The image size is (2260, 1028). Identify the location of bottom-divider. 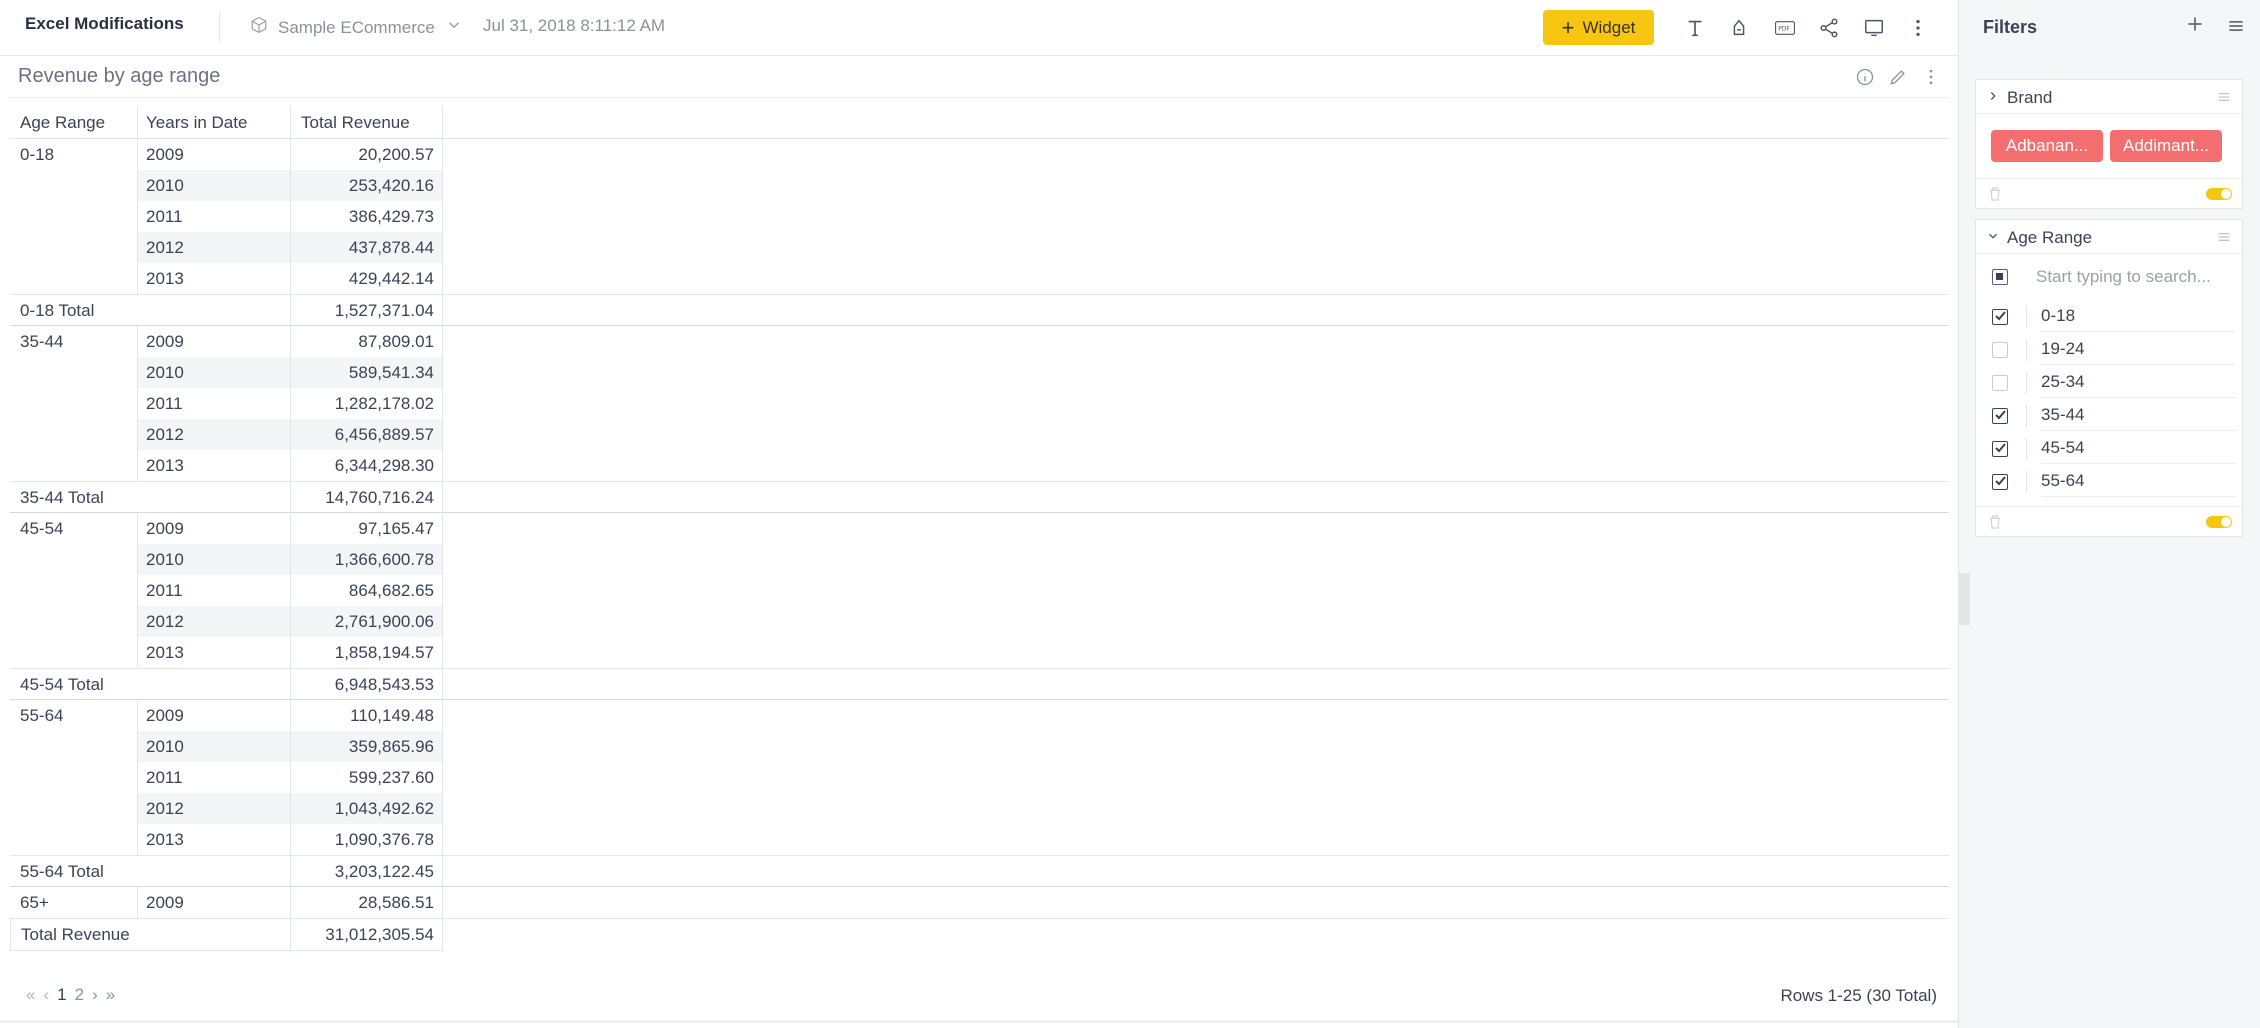
(979, 1021).